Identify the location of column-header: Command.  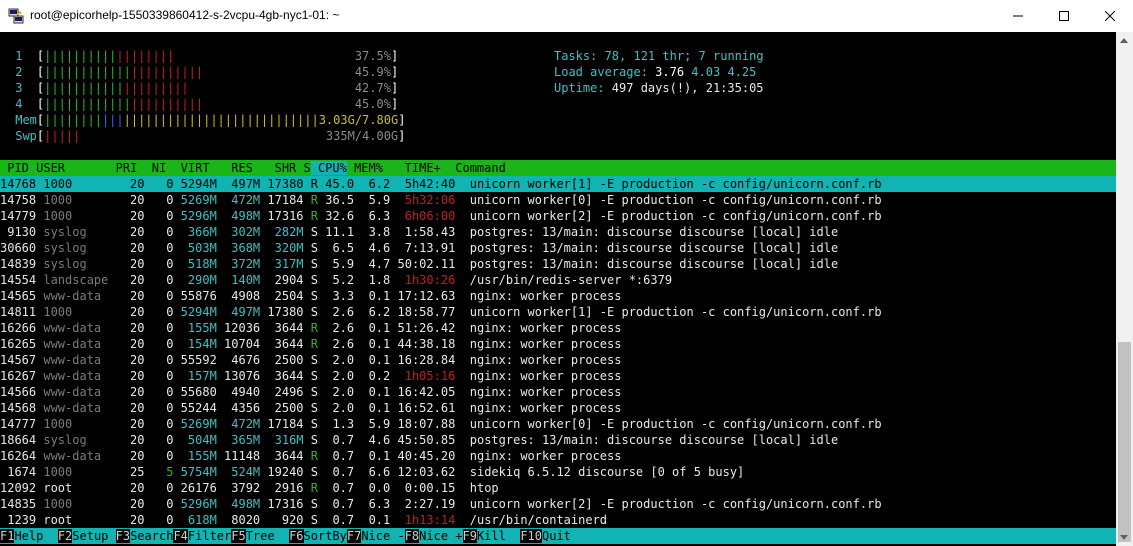
(477, 168).